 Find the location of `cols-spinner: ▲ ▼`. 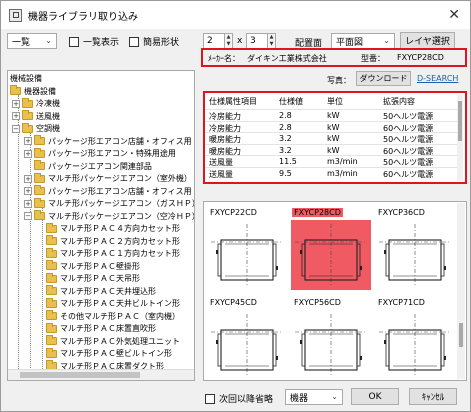

cols-spinner: ▲ ▼ is located at coordinates (271, 41).